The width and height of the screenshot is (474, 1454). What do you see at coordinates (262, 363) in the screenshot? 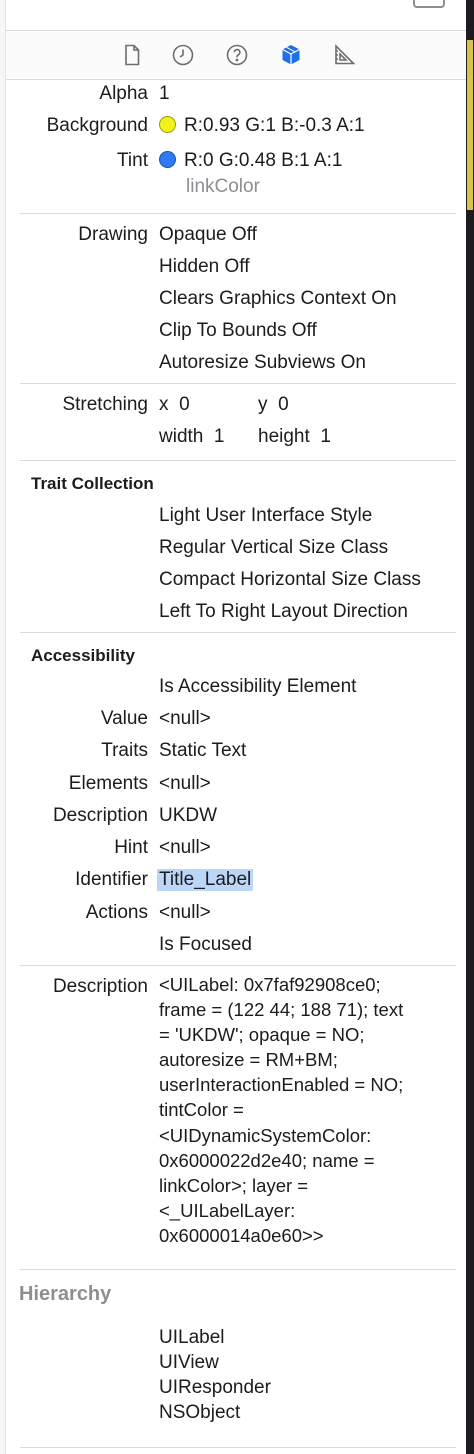
I see `drawing-autoresize-subviews: Autoresize Subviews On` at bounding box center [262, 363].